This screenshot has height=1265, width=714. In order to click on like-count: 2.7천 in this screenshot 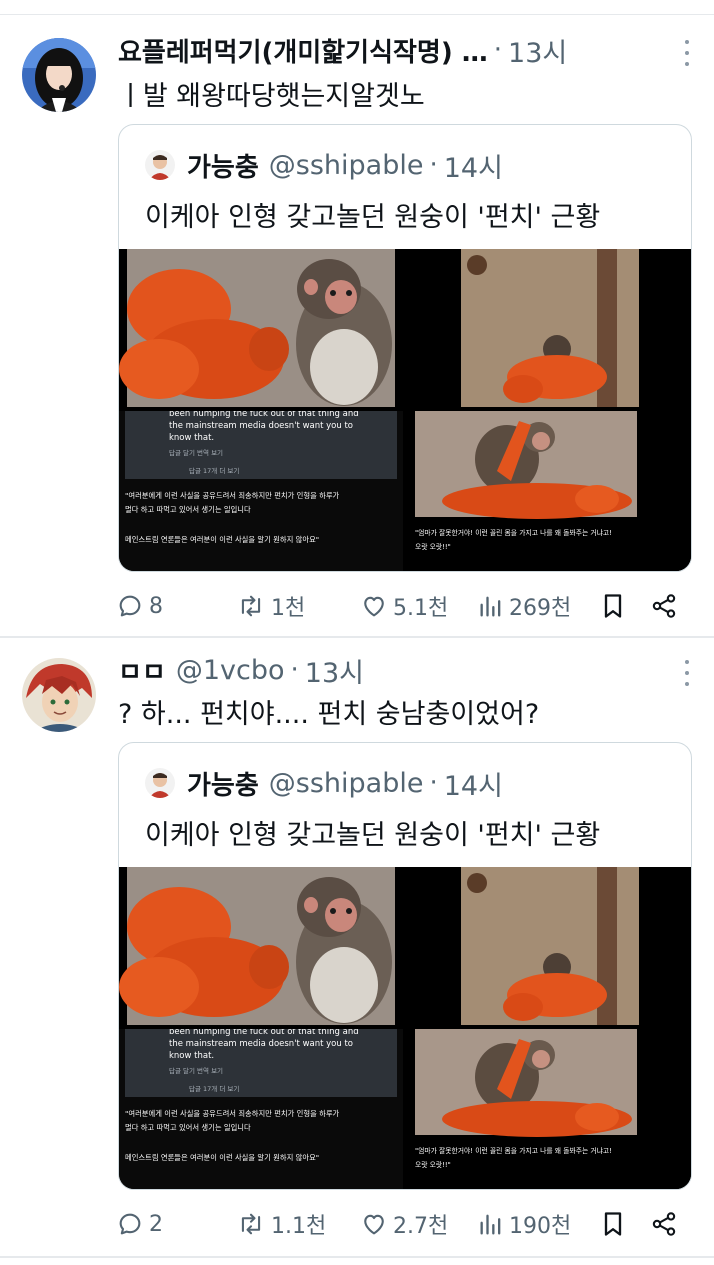, I will do `click(421, 1226)`.